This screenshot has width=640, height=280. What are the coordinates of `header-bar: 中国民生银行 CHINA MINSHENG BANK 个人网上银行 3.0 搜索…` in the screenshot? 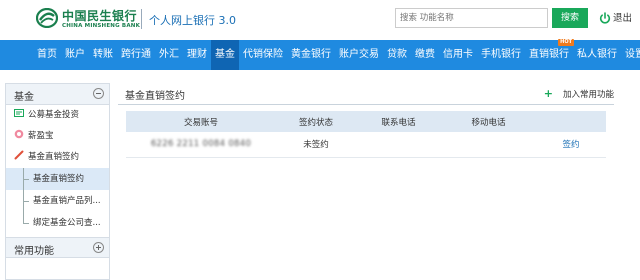 It's located at (320, 18).